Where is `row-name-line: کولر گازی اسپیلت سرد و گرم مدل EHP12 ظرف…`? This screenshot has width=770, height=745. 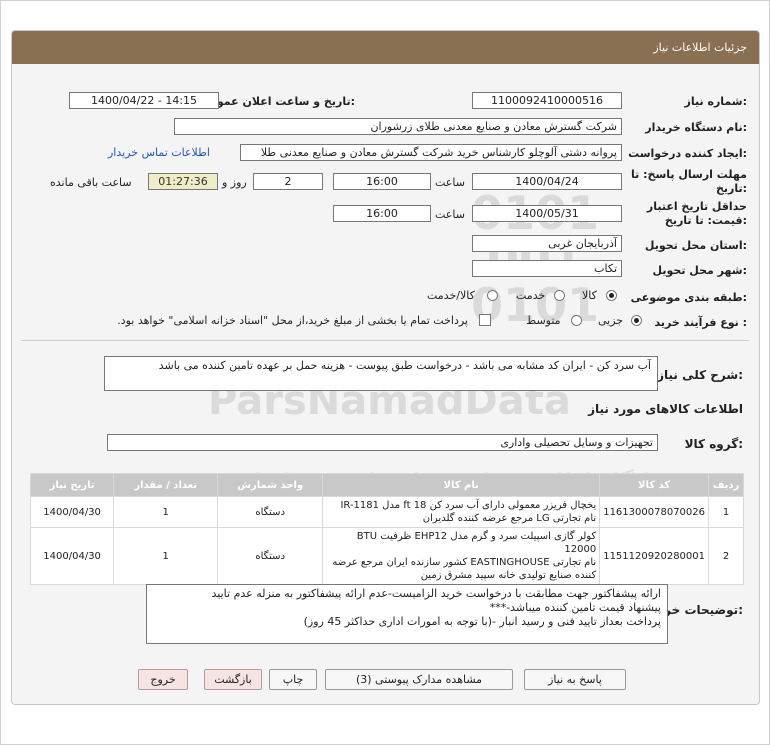
row-name-line: کولر گازی اسپیلت سرد و گرم مدل EHP12 ظرف… is located at coordinates (476, 543).